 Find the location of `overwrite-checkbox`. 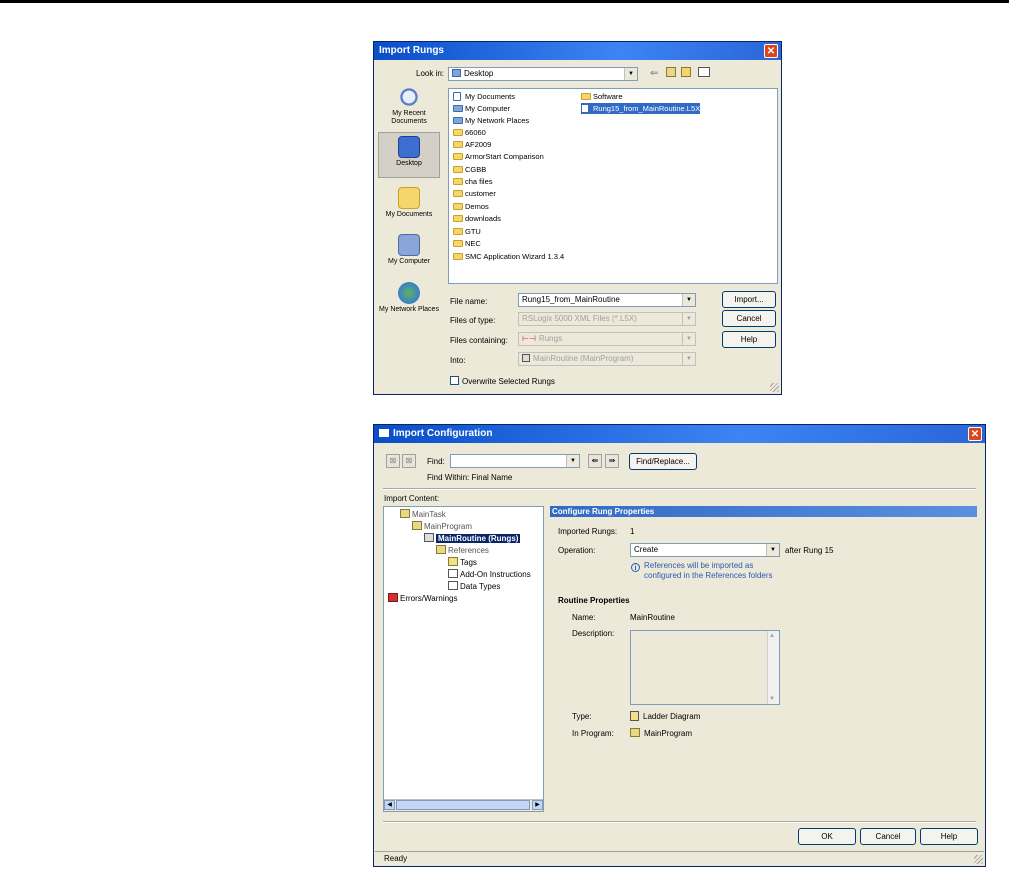

overwrite-checkbox is located at coordinates (454, 380).